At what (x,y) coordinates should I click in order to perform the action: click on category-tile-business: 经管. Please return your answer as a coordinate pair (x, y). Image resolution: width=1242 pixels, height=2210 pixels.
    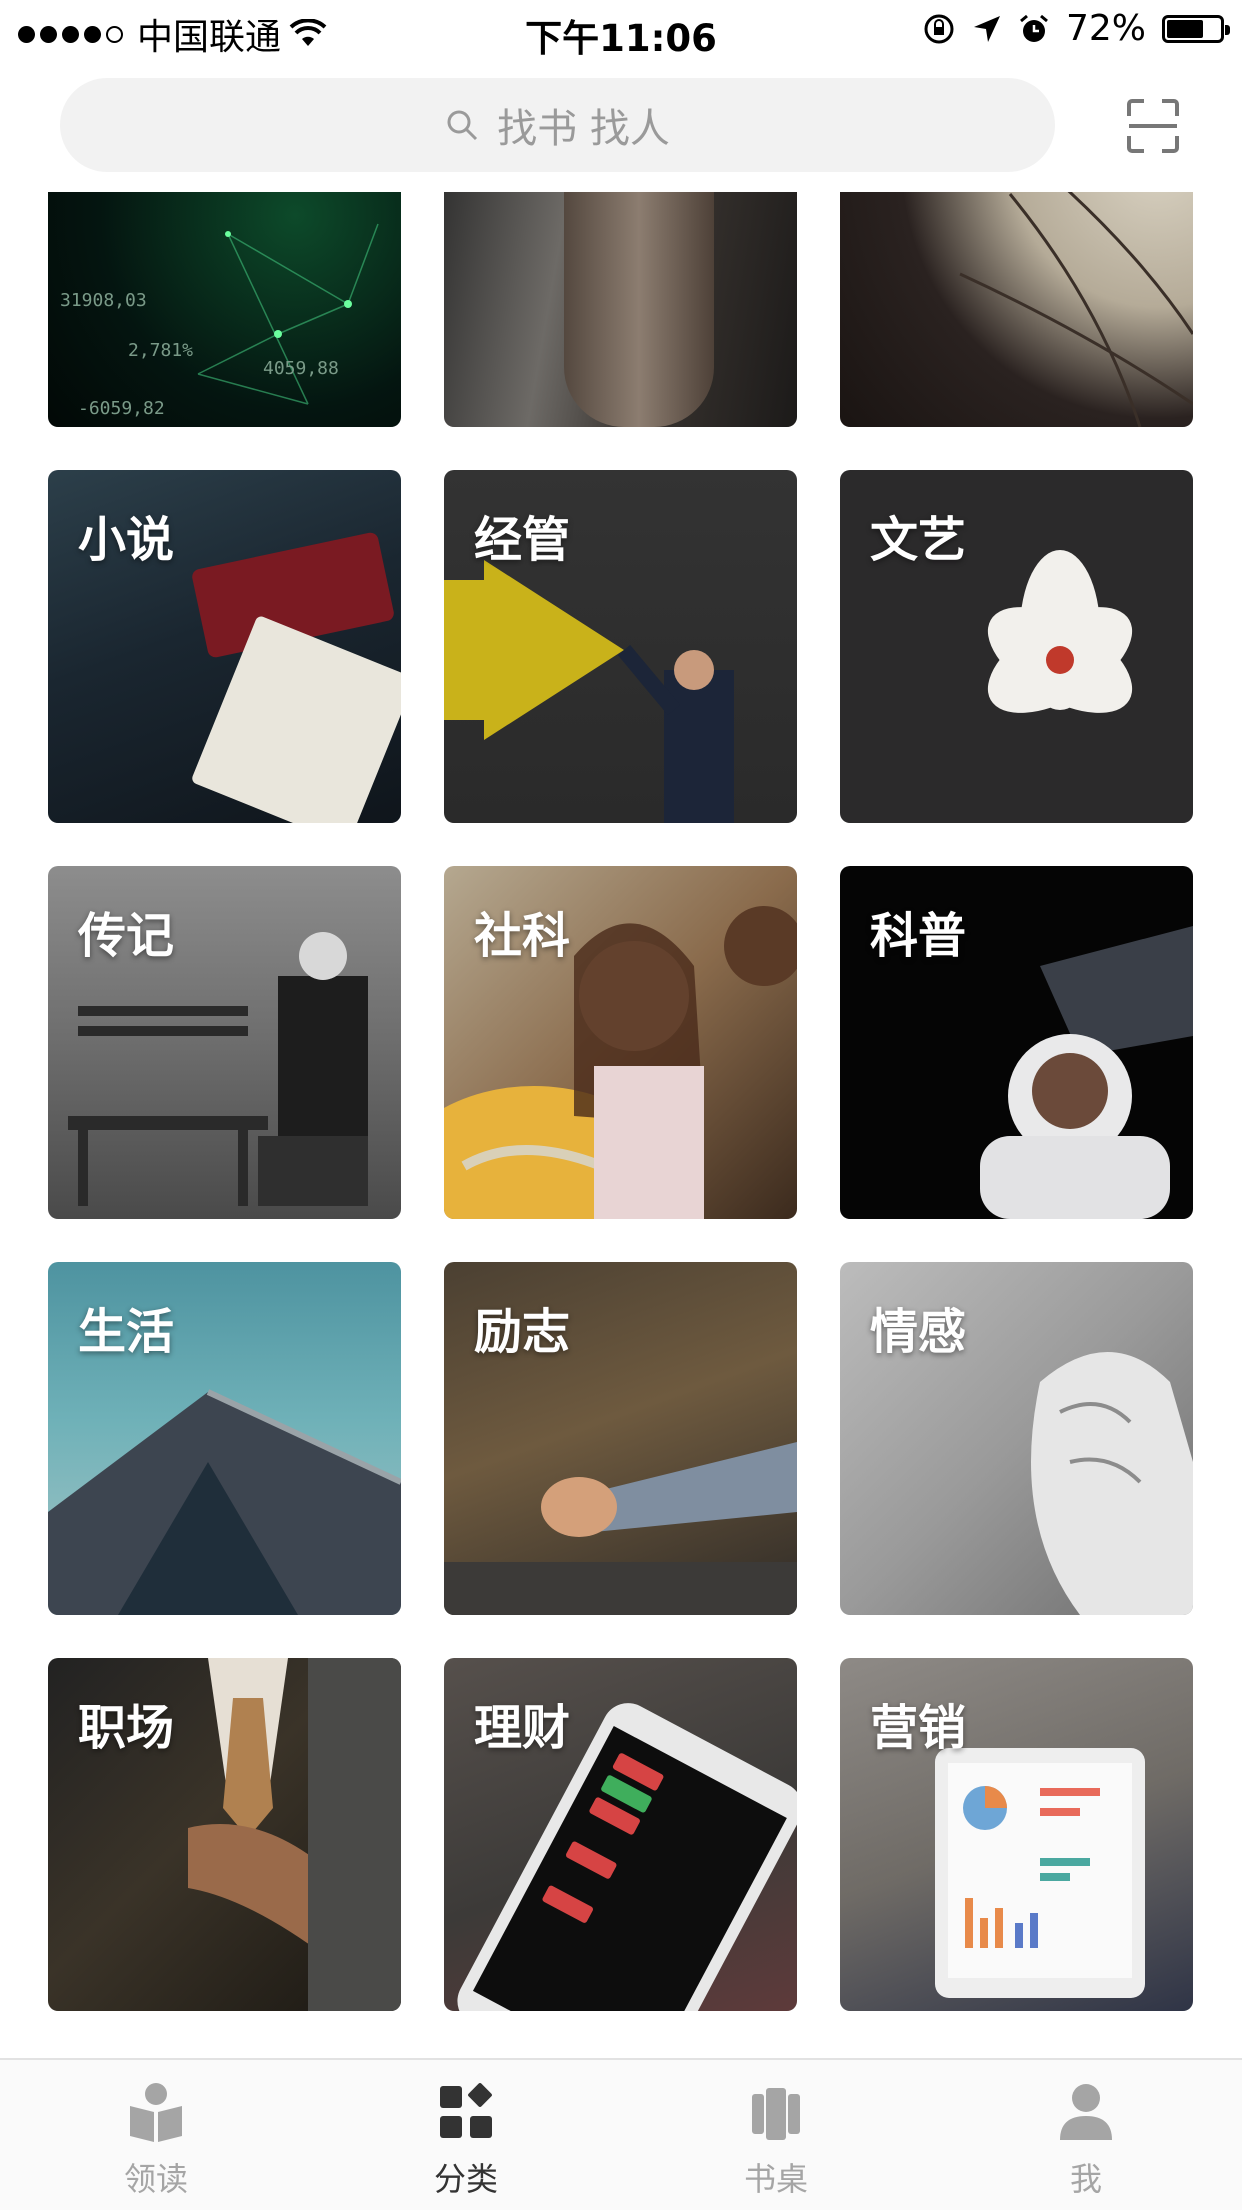
    Looking at the image, I should click on (620, 646).